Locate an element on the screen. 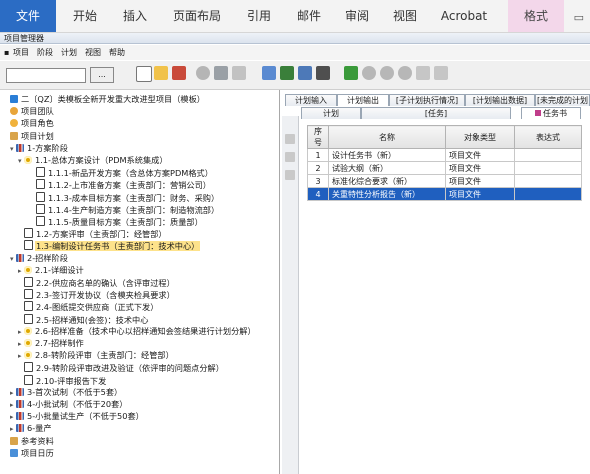 This screenshot has height=474, width=590. cluster-icon is located at coordinates (203, 73).